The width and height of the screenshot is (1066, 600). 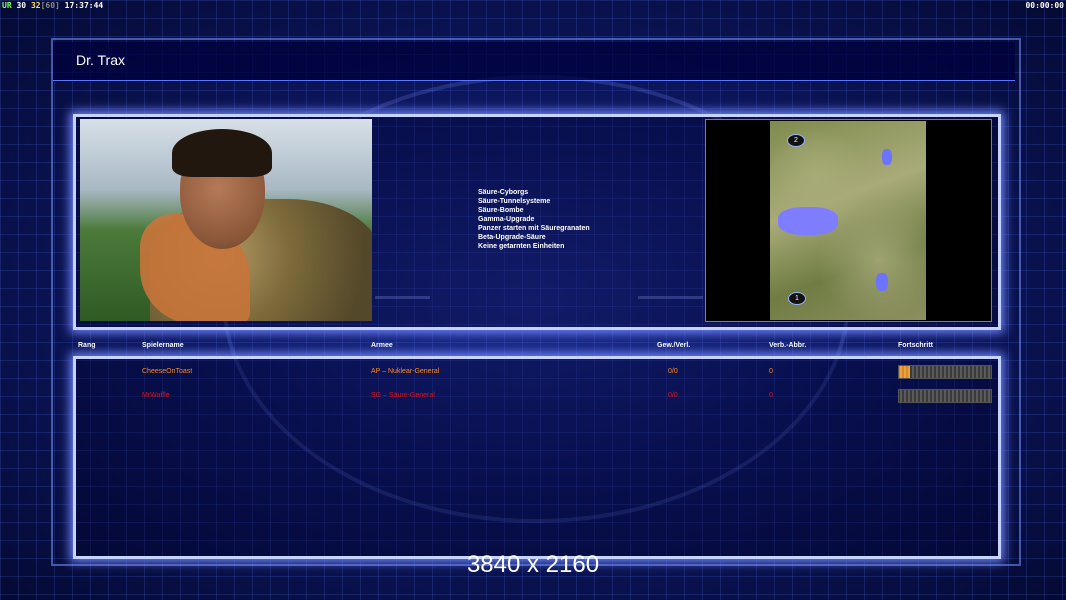 I want to click on minimap-frame: 2 1, so click(x=848, y=220).